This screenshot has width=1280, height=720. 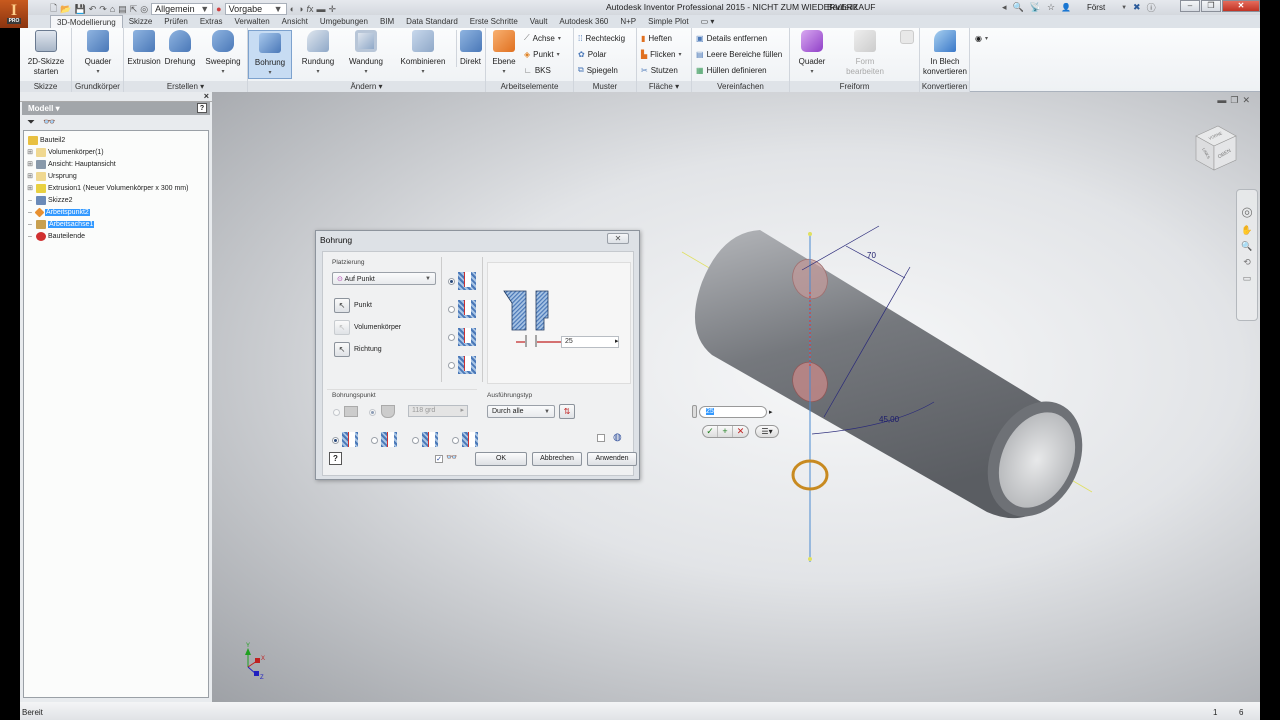 What do you see at coordinates (592, 54) in the screenshot?
I see `polar-button: ✿ Polar` at bounding box center [592, 54].